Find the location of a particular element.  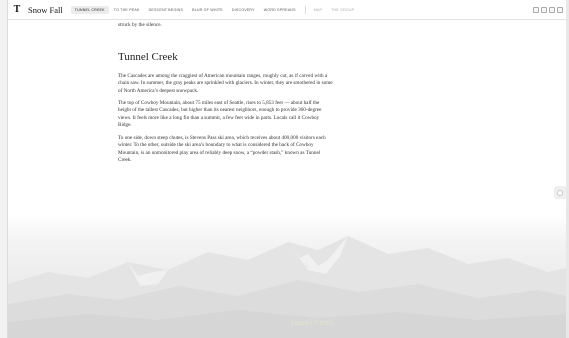

nav-item-tunnel-creek: TUNNEL CREEK is located at coordinates (89, 9).